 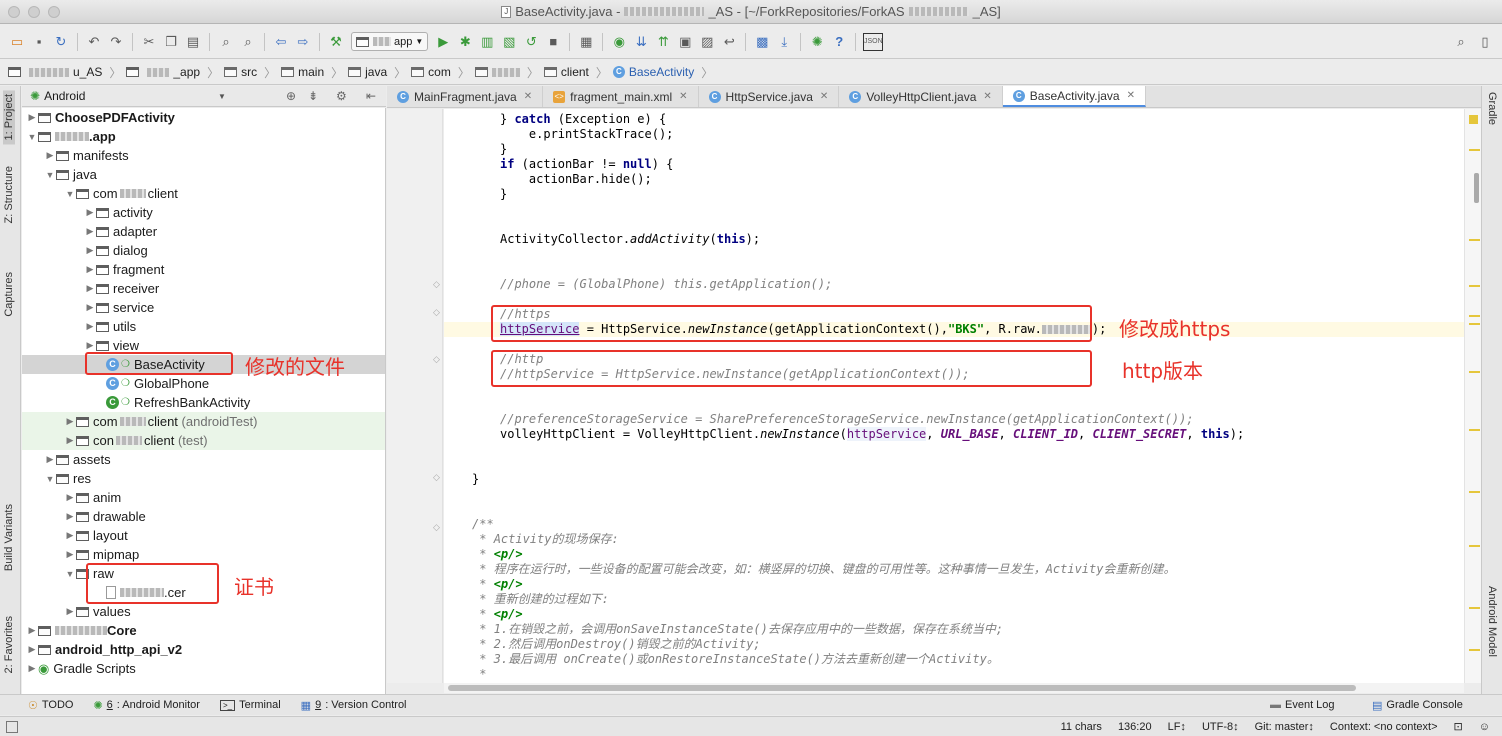 I want to click on paste-icon: ▤, so click(x=193, y=42).